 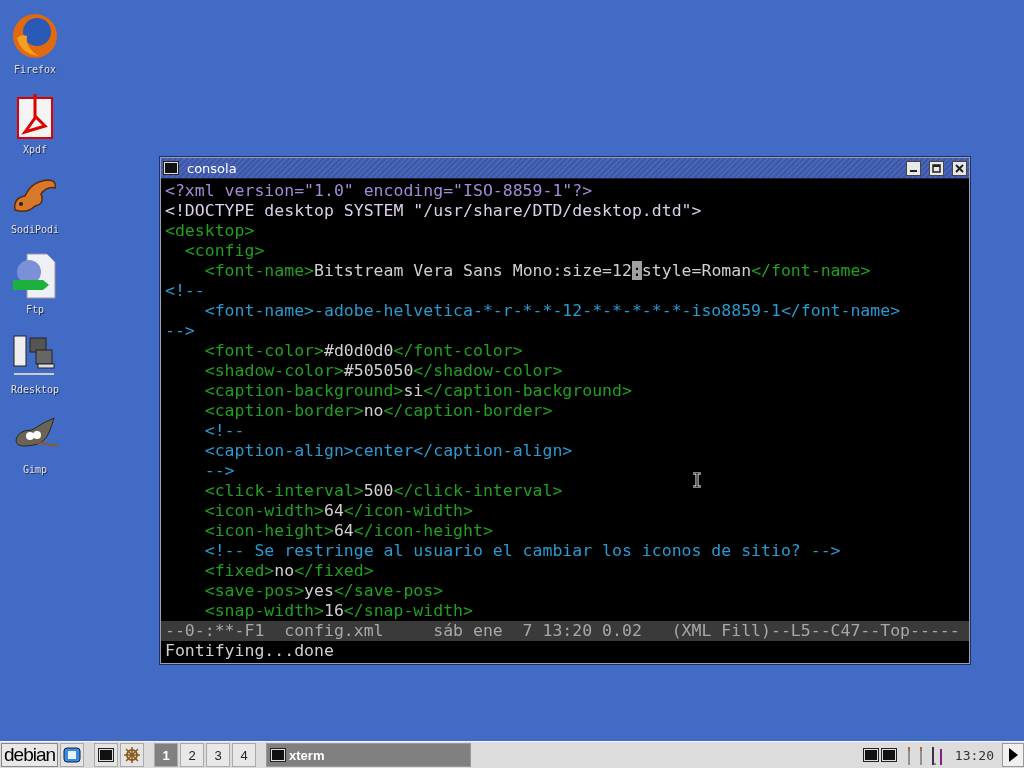 What do you see at coordinates (171, 168) in the screenshot?
I see `window-menu-icon` at bounding box center [171, 168].